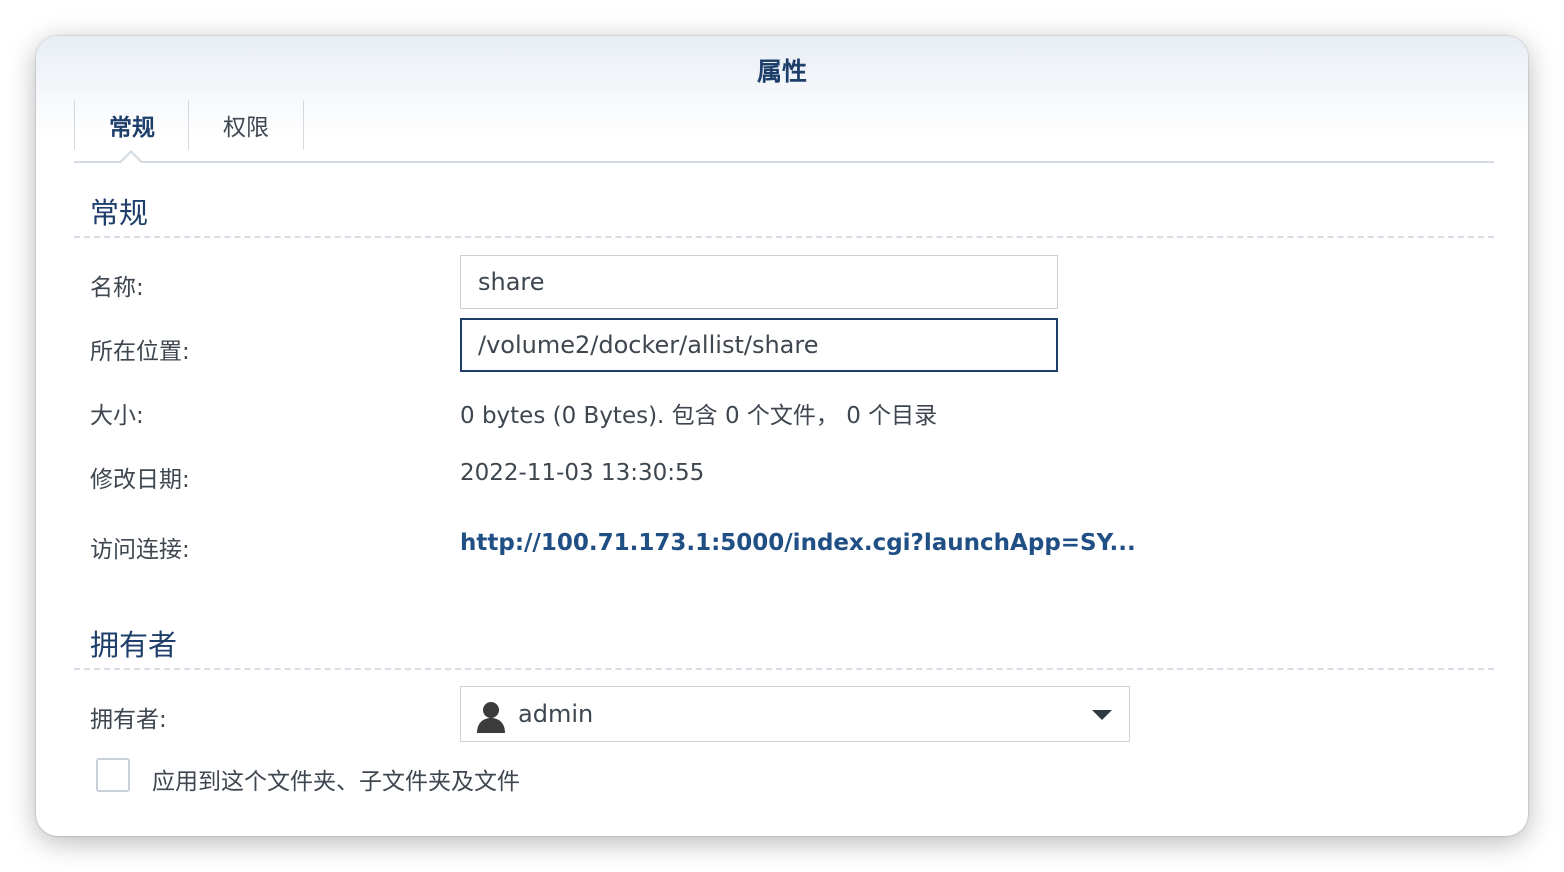 The width and height of the screenshot is (1564, 872). What do you see at coordinates (781, 71) in the screenshot?
I see `dialog-title: 属性` at bounding box center [781, 71].